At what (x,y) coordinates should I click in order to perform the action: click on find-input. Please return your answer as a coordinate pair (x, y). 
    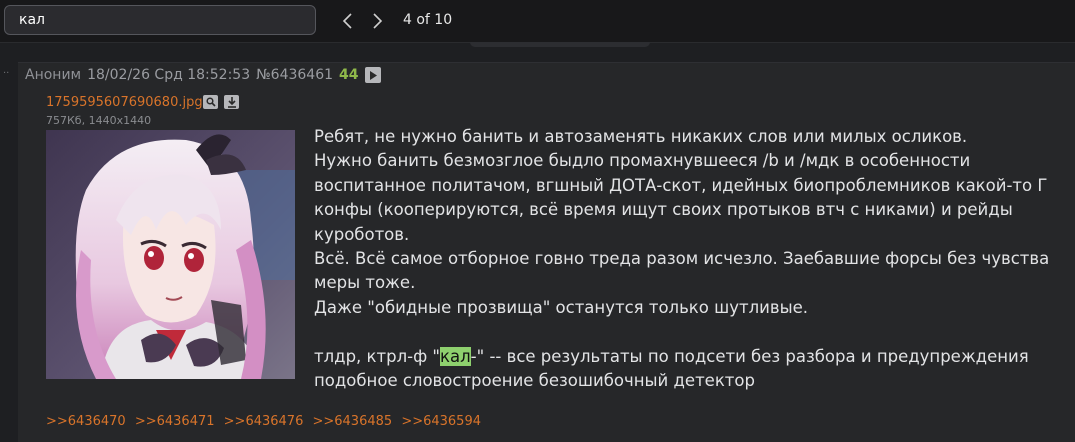
    Looking at the image, I should click on (160, 20).